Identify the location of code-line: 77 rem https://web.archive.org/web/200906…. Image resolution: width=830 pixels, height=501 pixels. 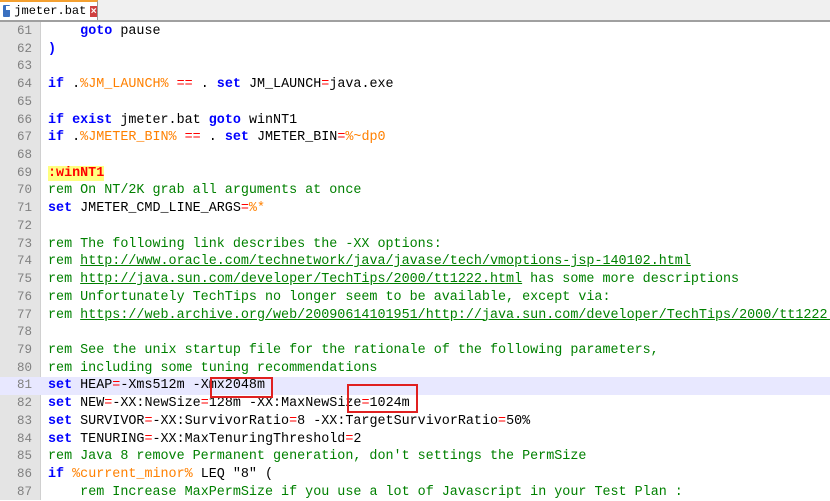
(415, 316).